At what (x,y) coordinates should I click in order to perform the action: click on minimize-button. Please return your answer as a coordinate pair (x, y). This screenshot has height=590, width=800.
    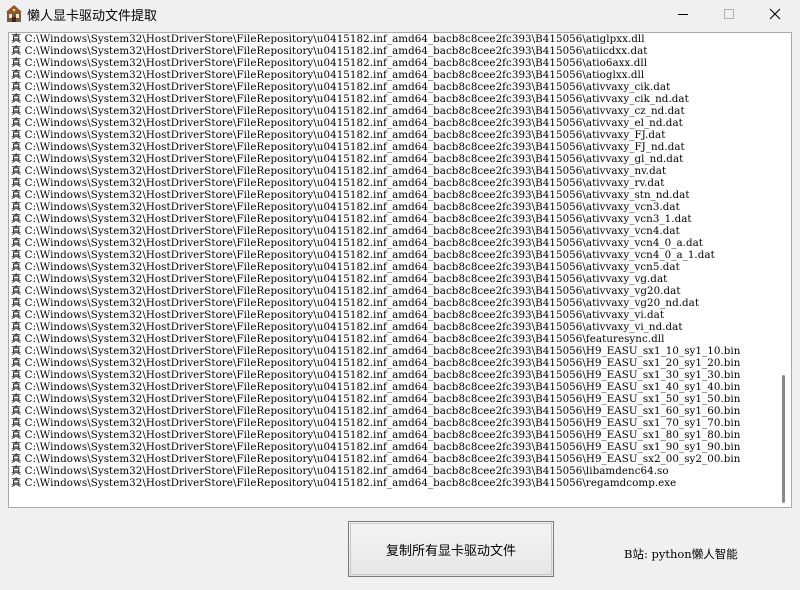
    Looking at the image, I should click on (683, 14).